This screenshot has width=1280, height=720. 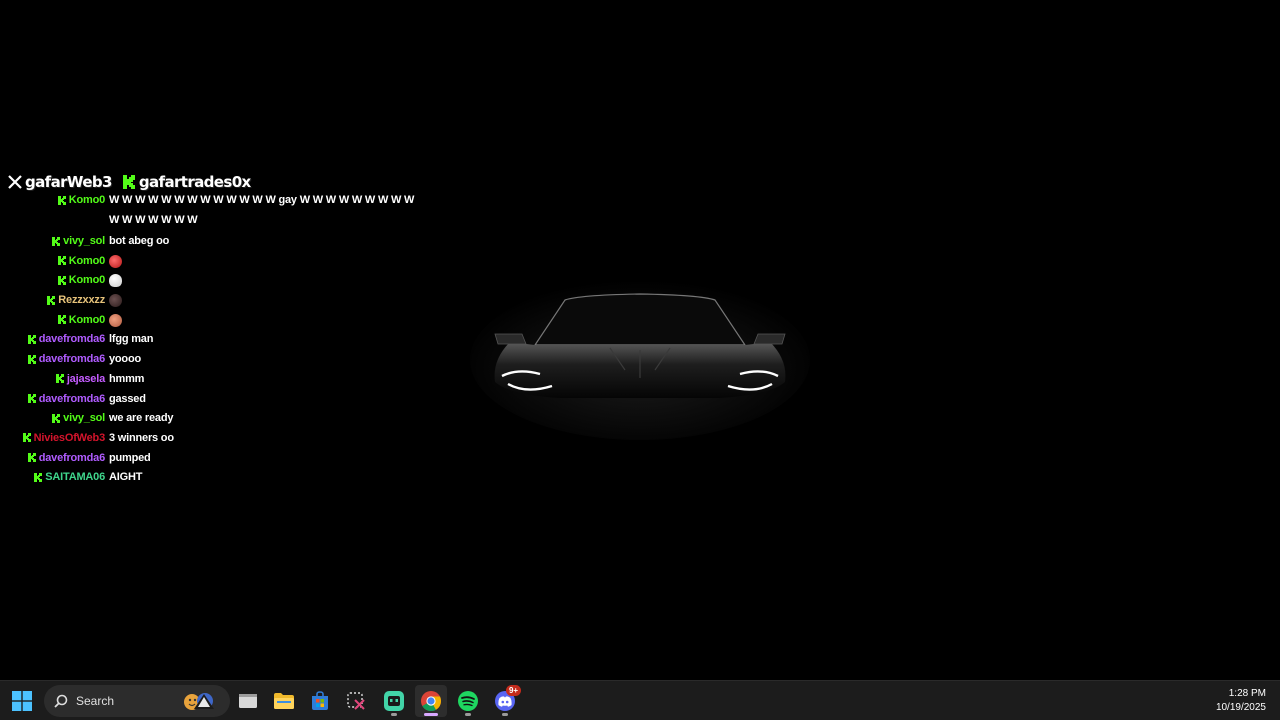 I want to click on start-button, so click(x=22, y=701).